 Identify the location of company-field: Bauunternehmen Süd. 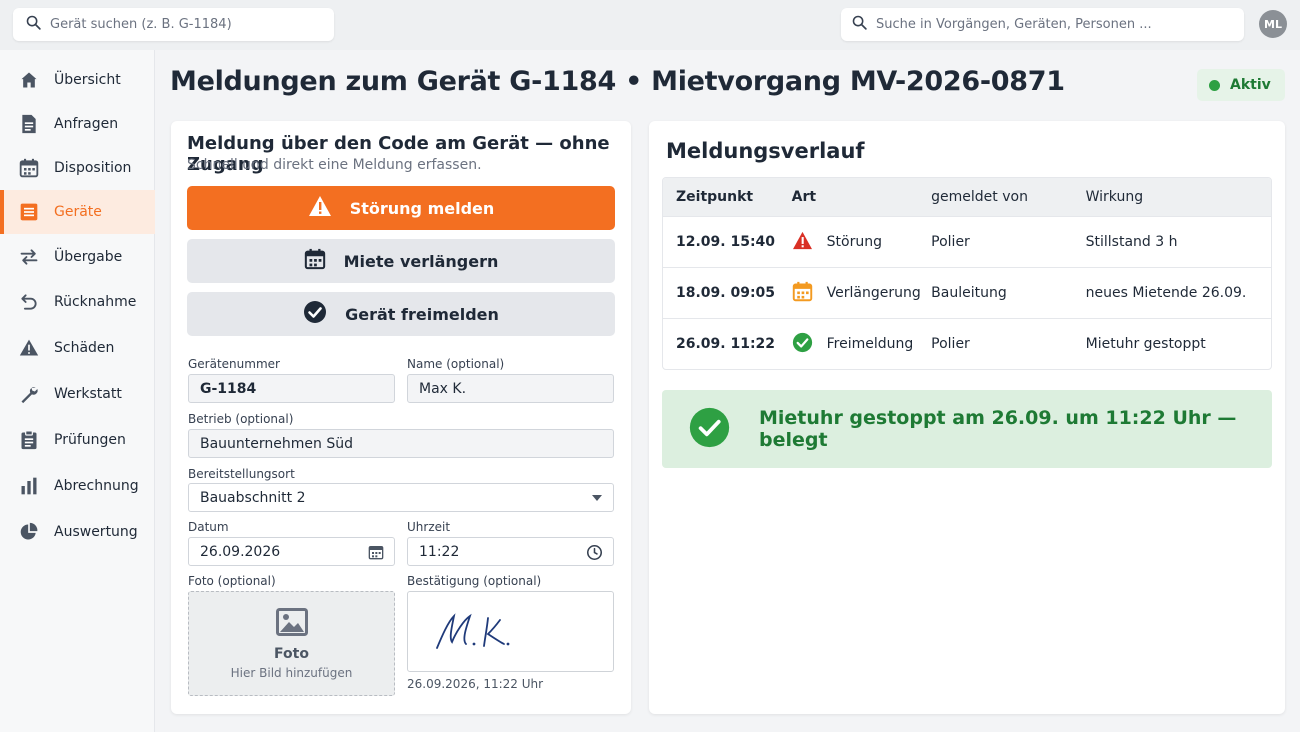
(401, 443).